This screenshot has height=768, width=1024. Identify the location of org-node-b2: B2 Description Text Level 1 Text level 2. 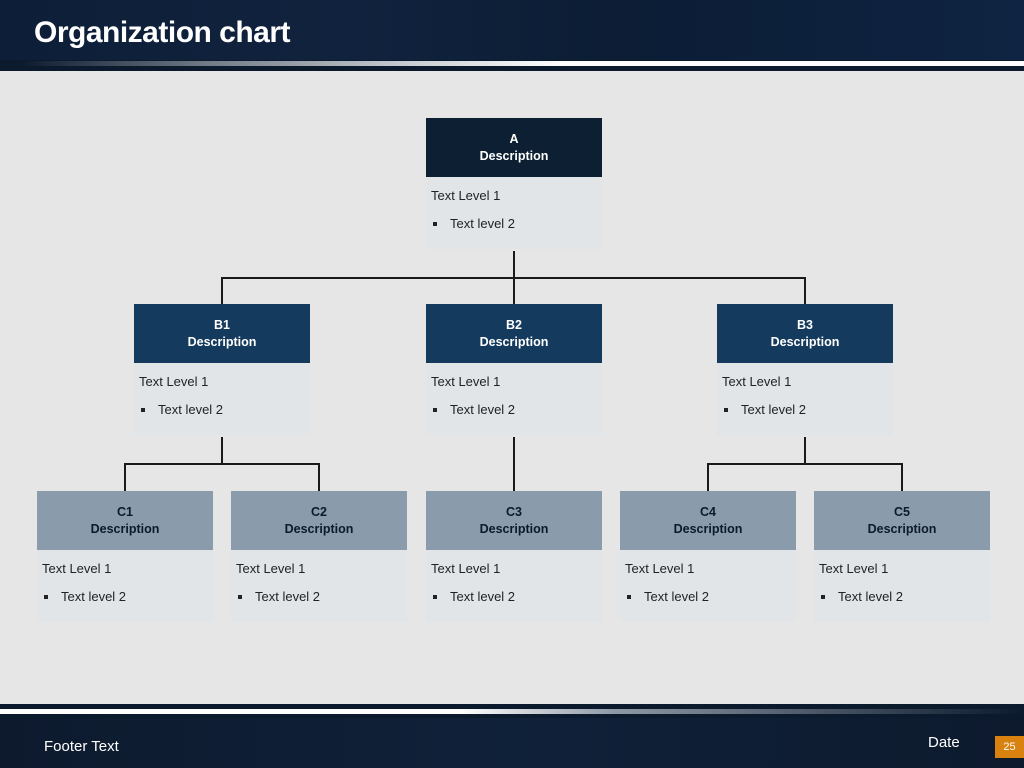
(514, 369).